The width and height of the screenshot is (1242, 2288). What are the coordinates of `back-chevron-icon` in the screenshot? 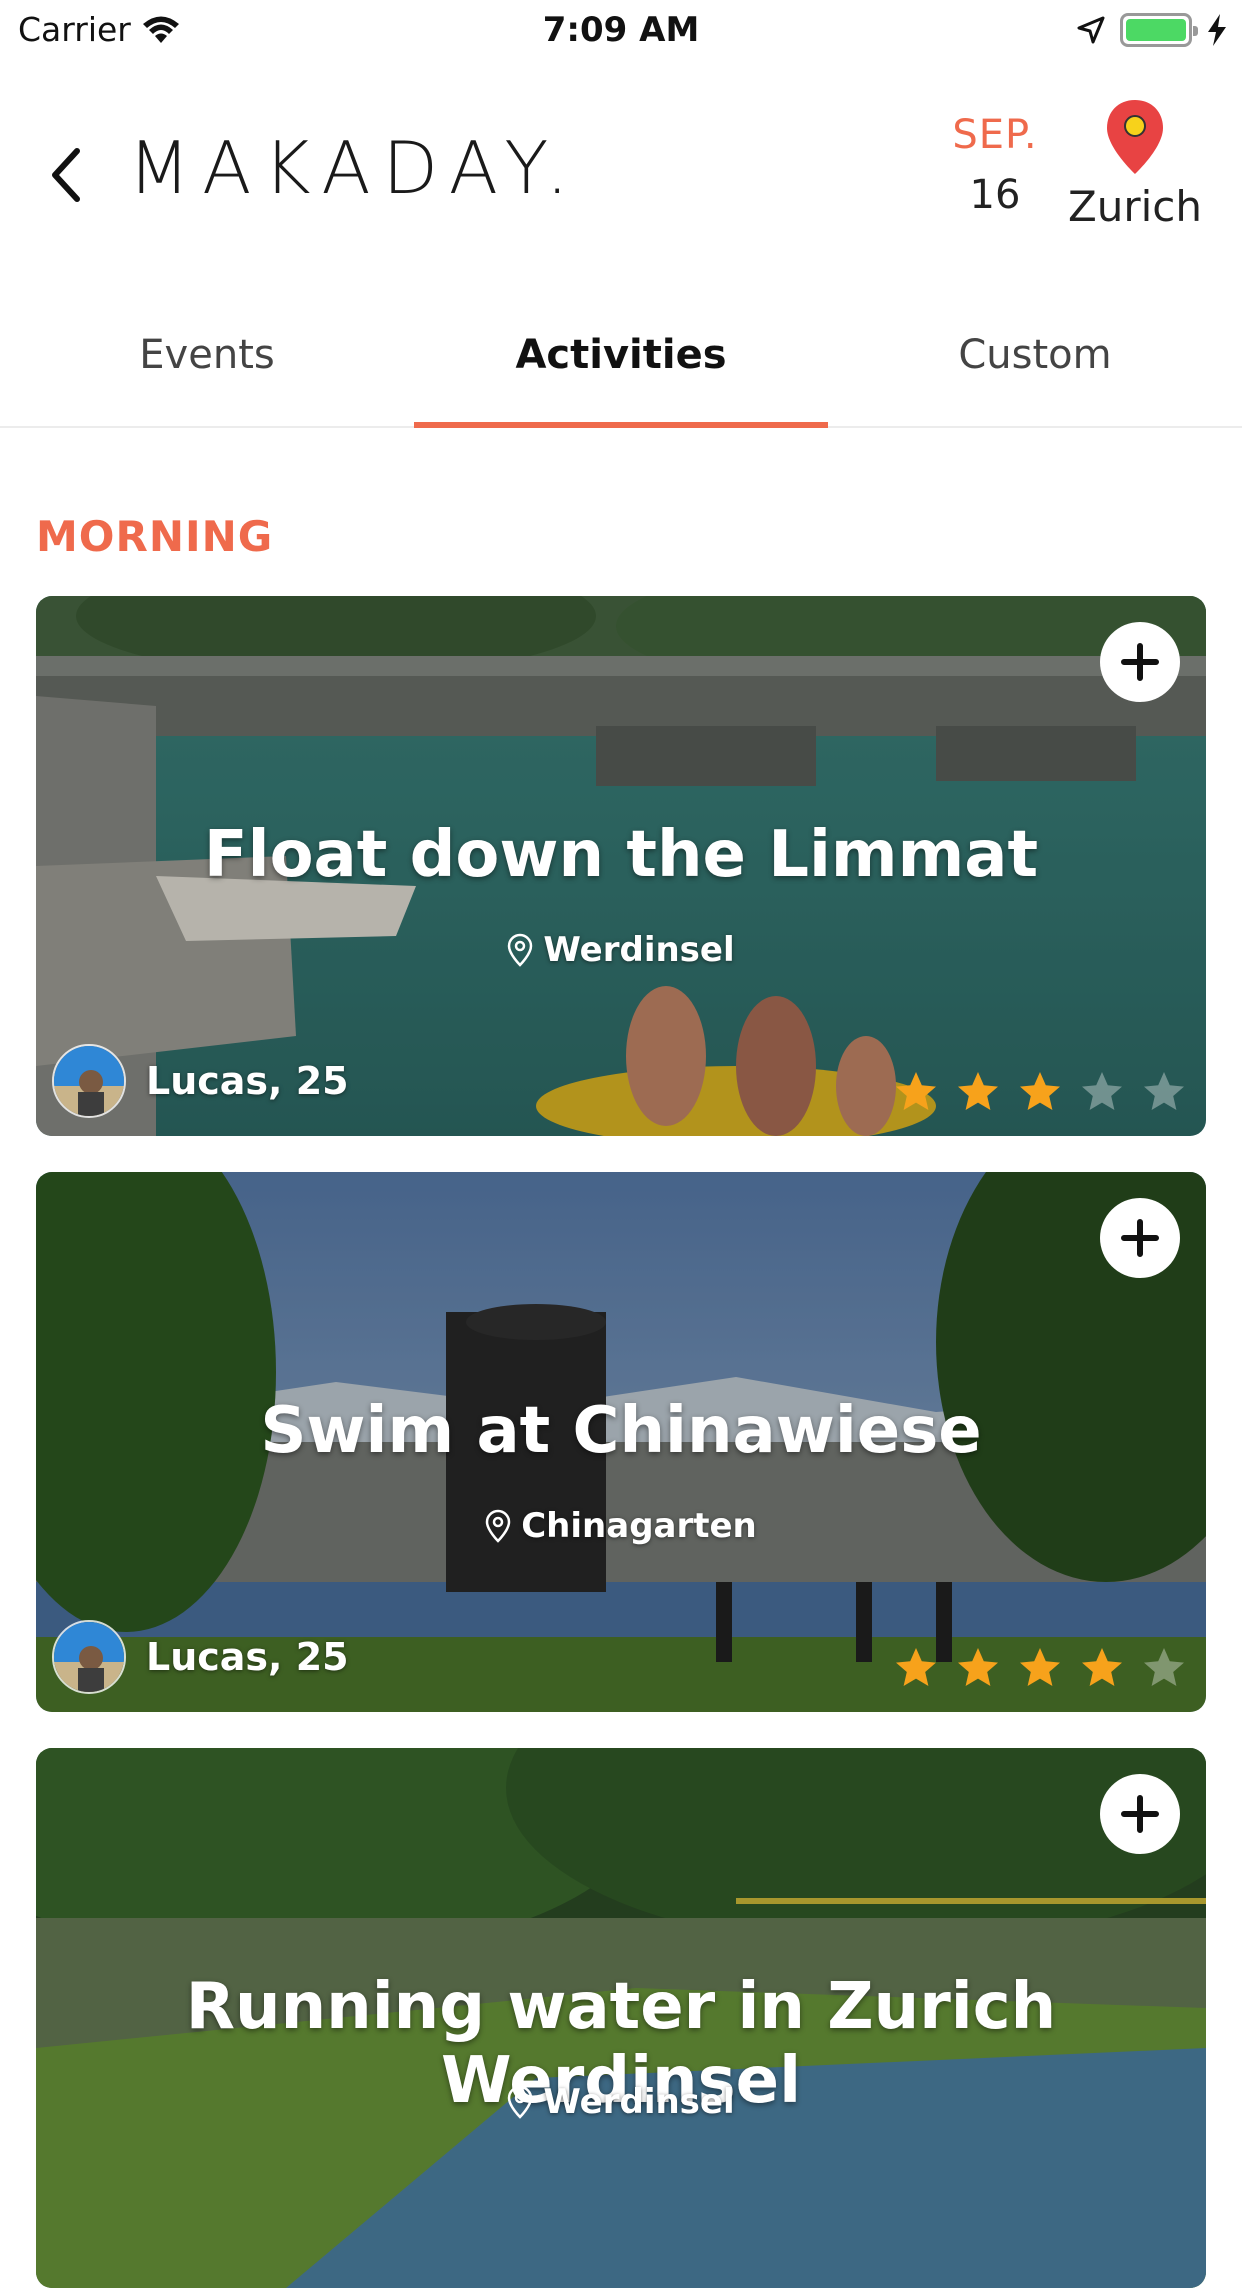 It's located at (66, 175).